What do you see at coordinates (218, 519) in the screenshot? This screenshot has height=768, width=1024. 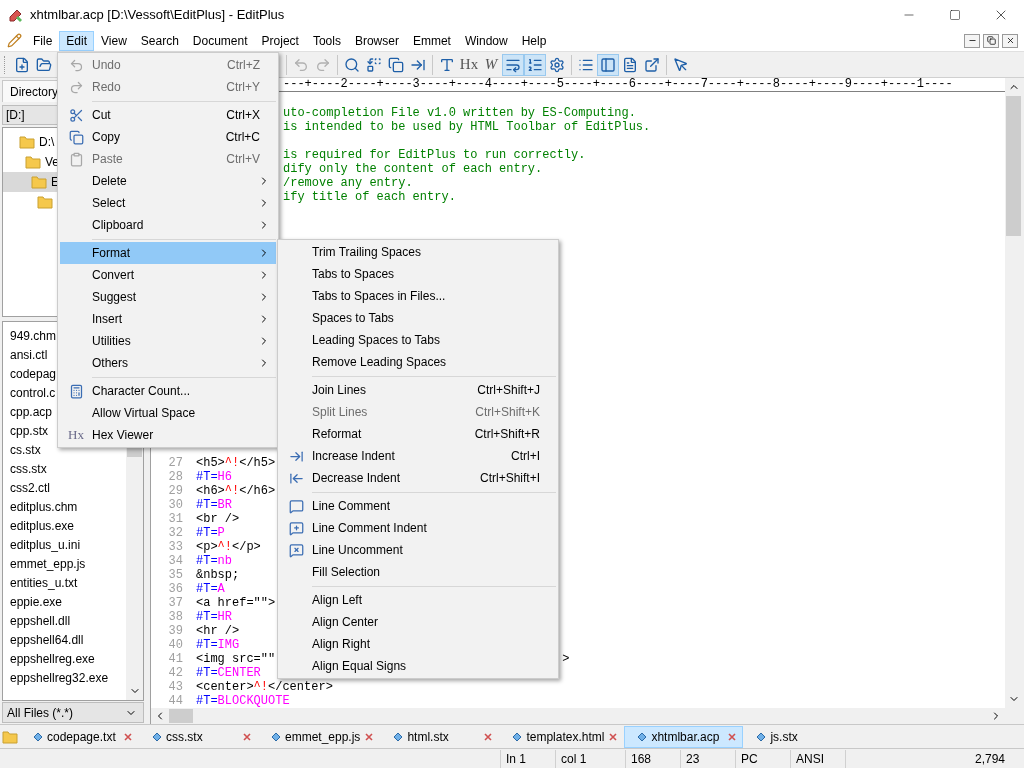 I see `code-line: <br />` at bounding box center [218, 519].